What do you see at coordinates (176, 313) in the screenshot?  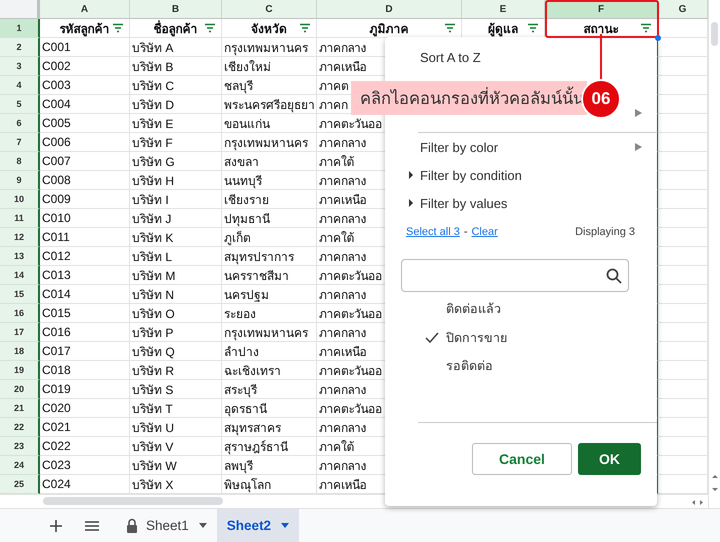 I see `table-cell: บริษัท O` at bounding box center [176, 313].